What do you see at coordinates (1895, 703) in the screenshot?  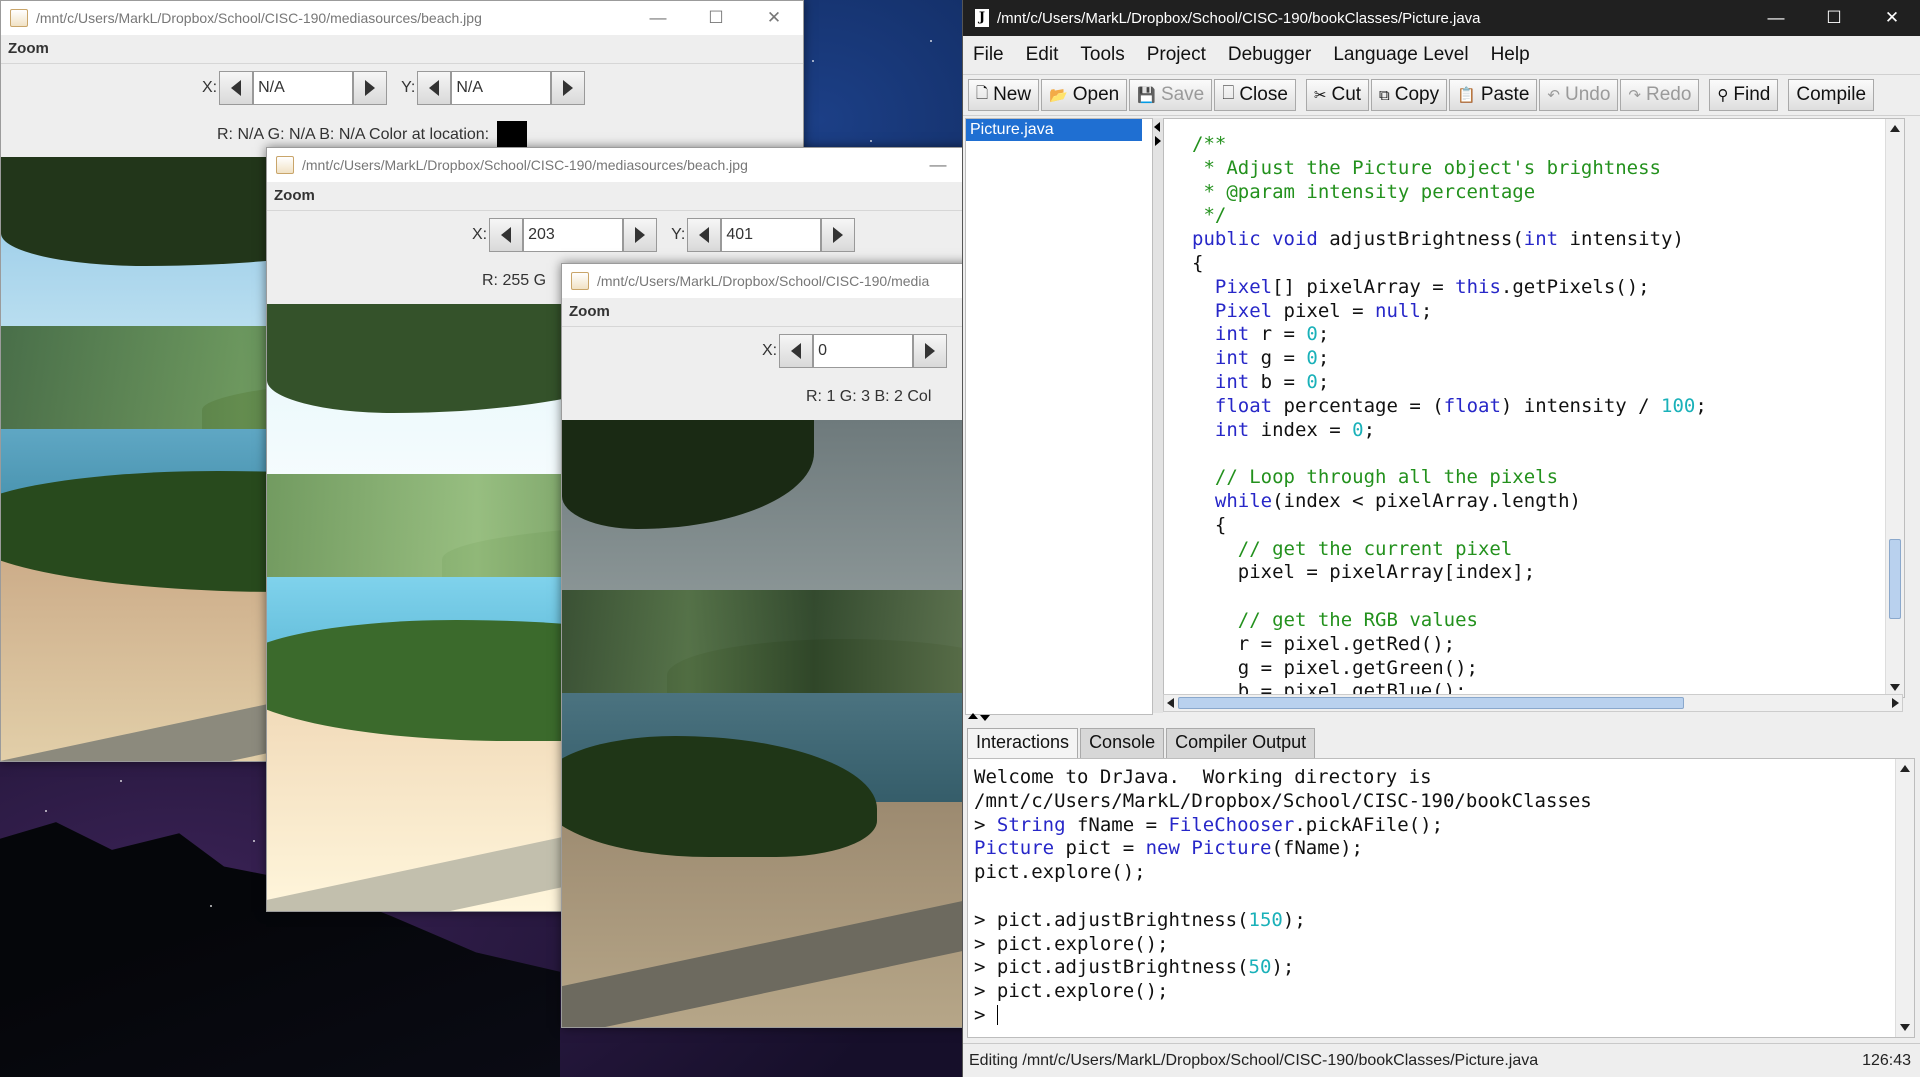 I see `scroll-right-icon` at bounding box center [1895, 703].